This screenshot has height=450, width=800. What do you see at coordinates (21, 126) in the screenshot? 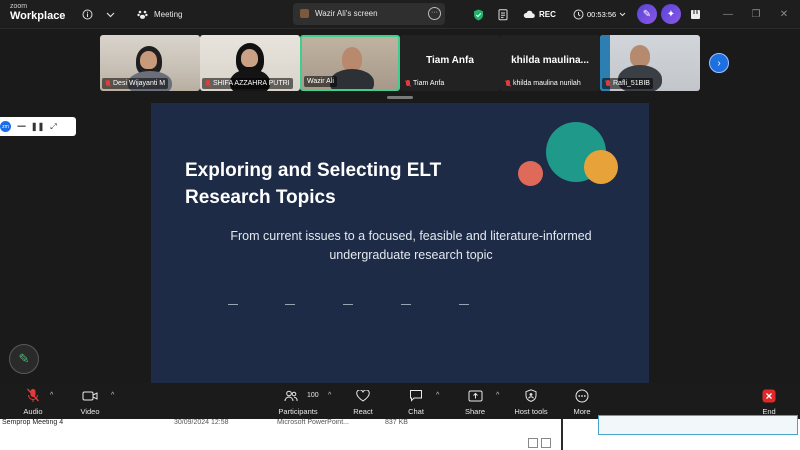
I see `audio-level-icon: ▪▪▪▪▪▪▪` at bounding box center [21, 126].